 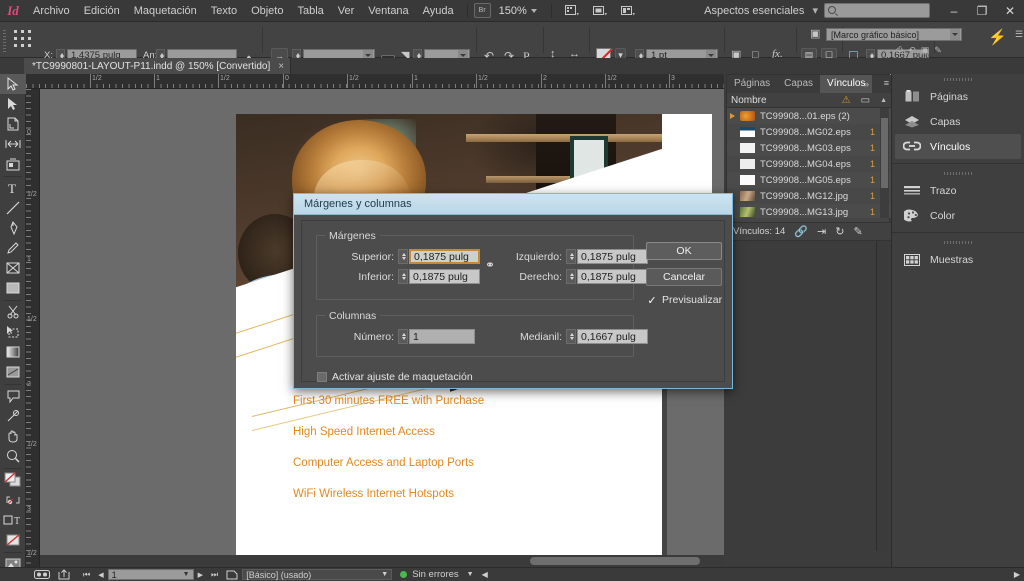 I want to click on arrange-documents-icon, so click(x=628, y=11).